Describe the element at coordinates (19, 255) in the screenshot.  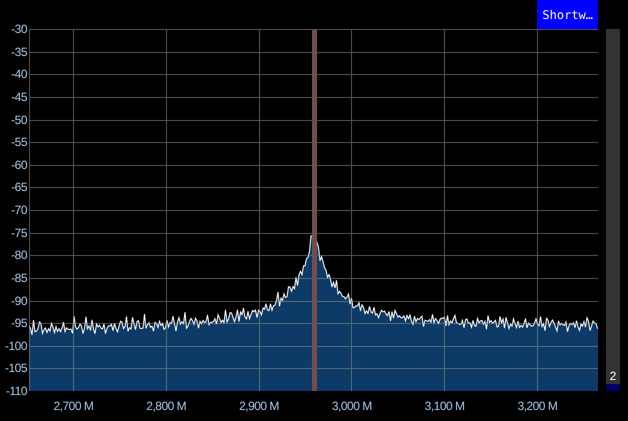
I see `y-axis-label: -80` at that location.